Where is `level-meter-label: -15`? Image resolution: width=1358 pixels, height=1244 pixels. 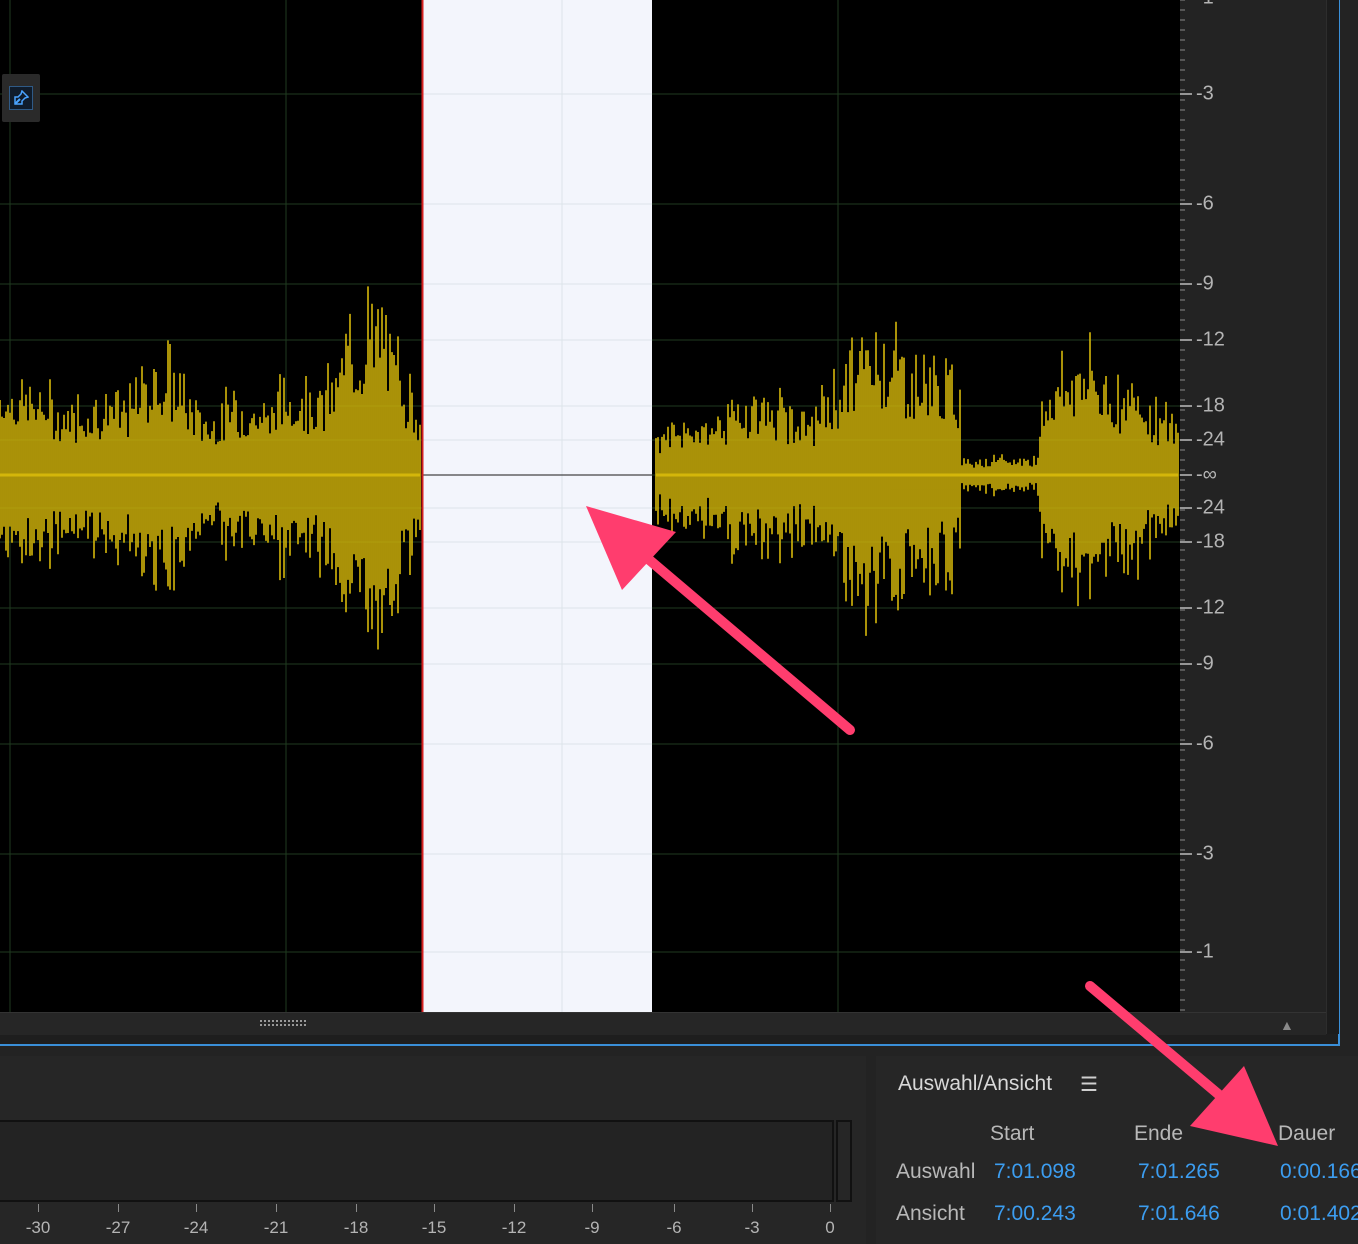 level-meter-label: -15 is located at coordinates (434, 1227).